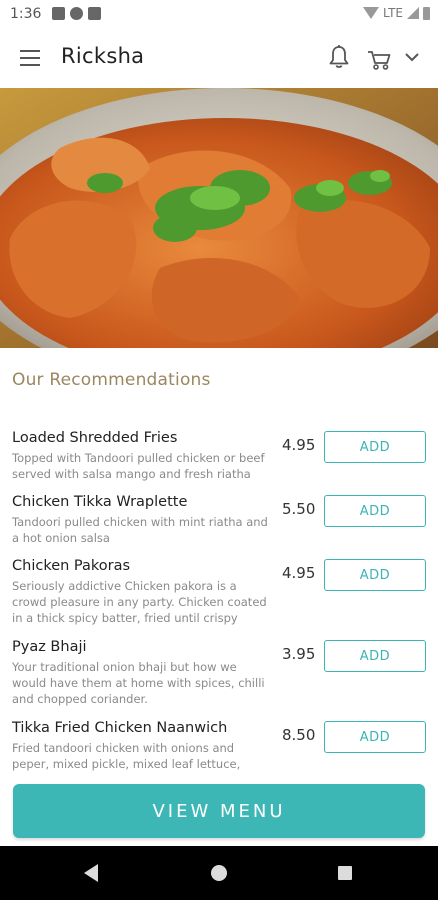 The width and height of the screenshot is (438, 900). I want to click on system-status-icons: LTE, so click(396, 13).